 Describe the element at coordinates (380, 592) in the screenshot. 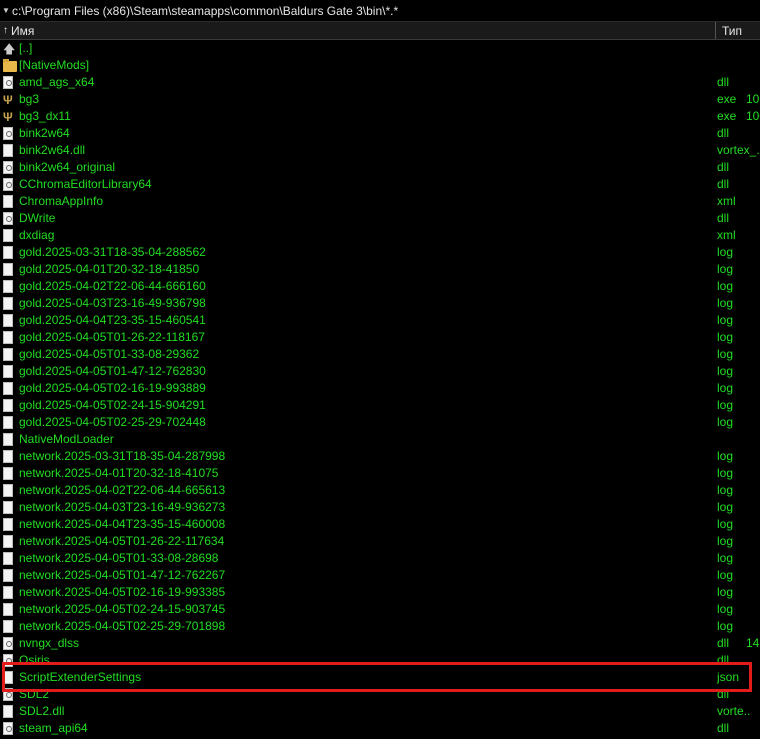

I see `file-row: network.2025-04-05T02-16-19-993385 log` at that location.